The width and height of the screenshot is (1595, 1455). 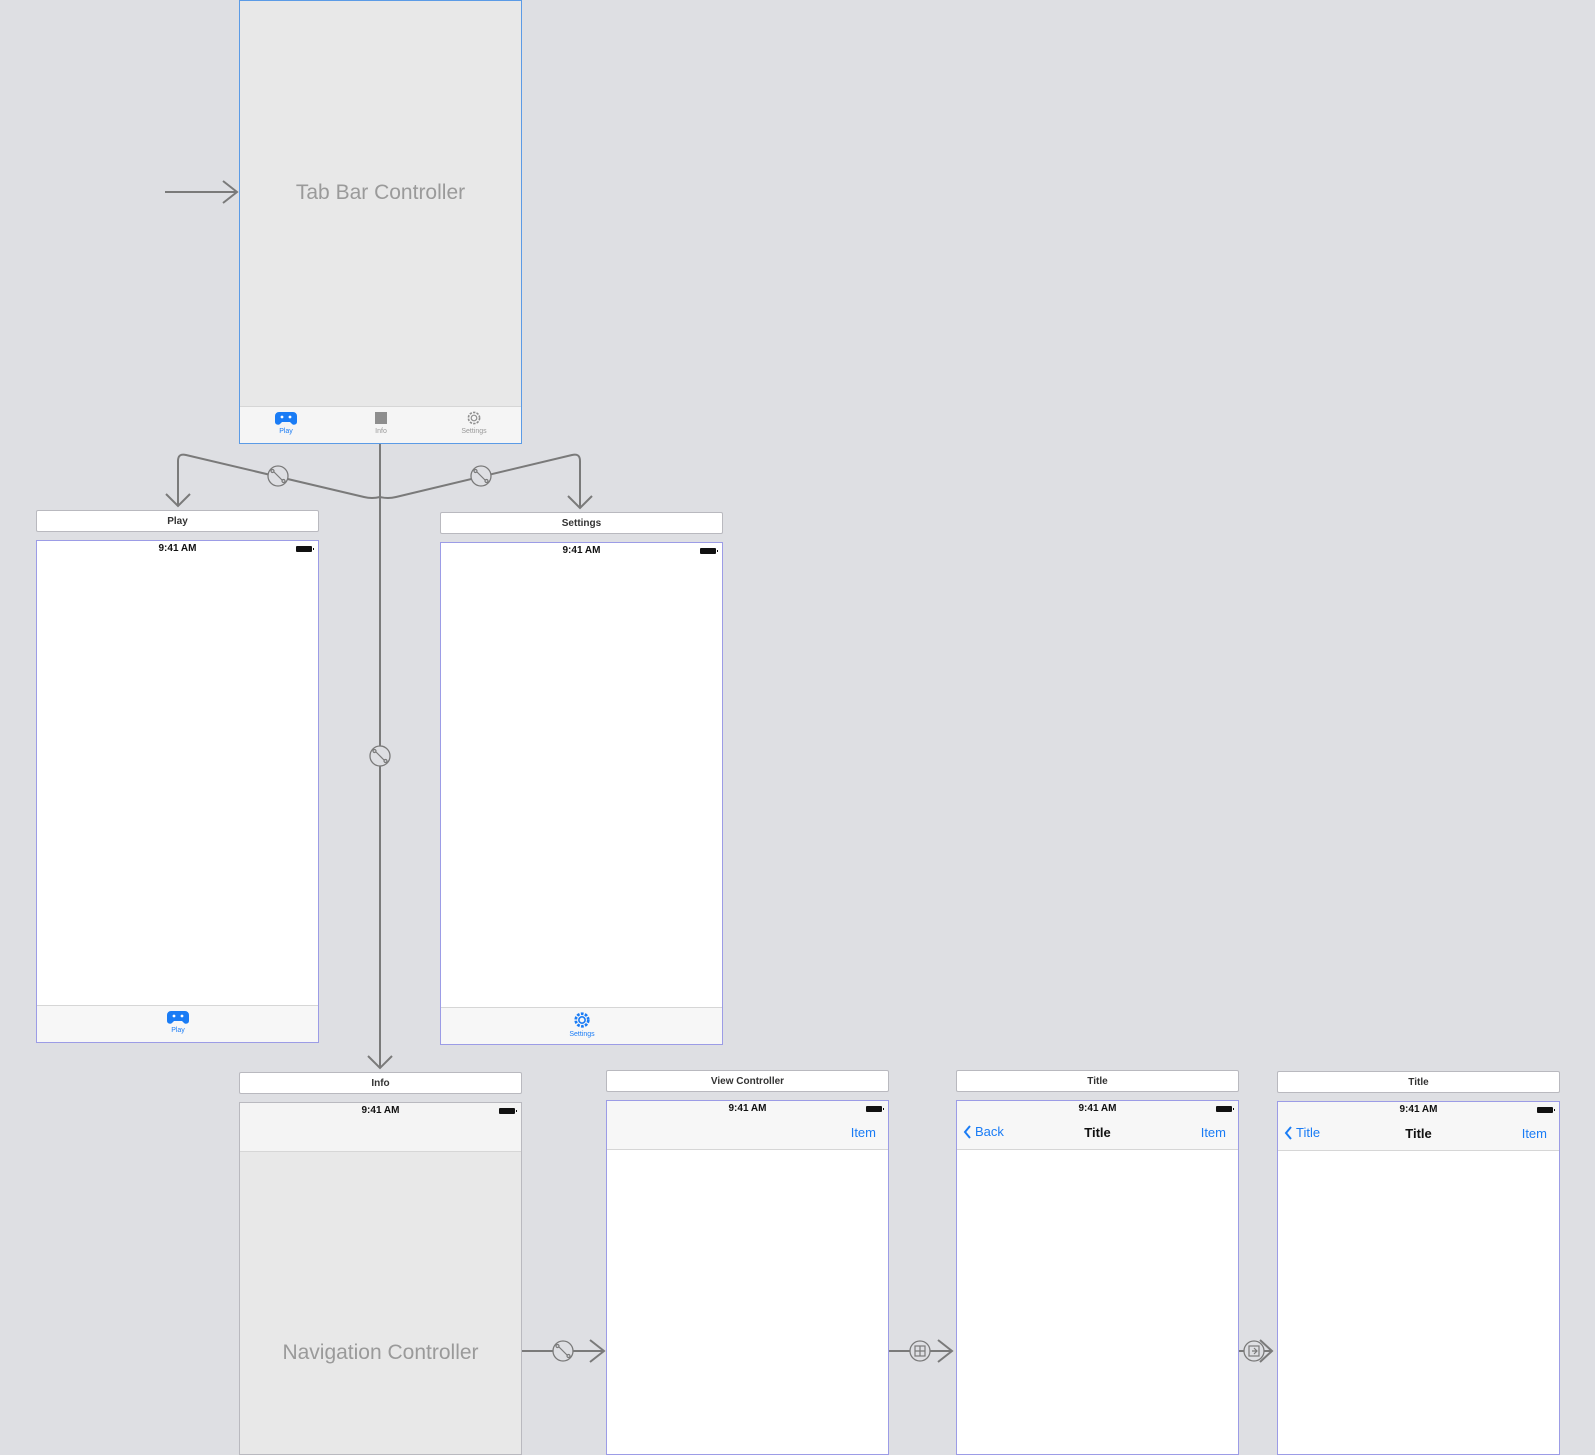 What do you see at coordinates (597, 1351) in the screenshot?
I see `root-arrow-head` at bounding box center [597, 1351].